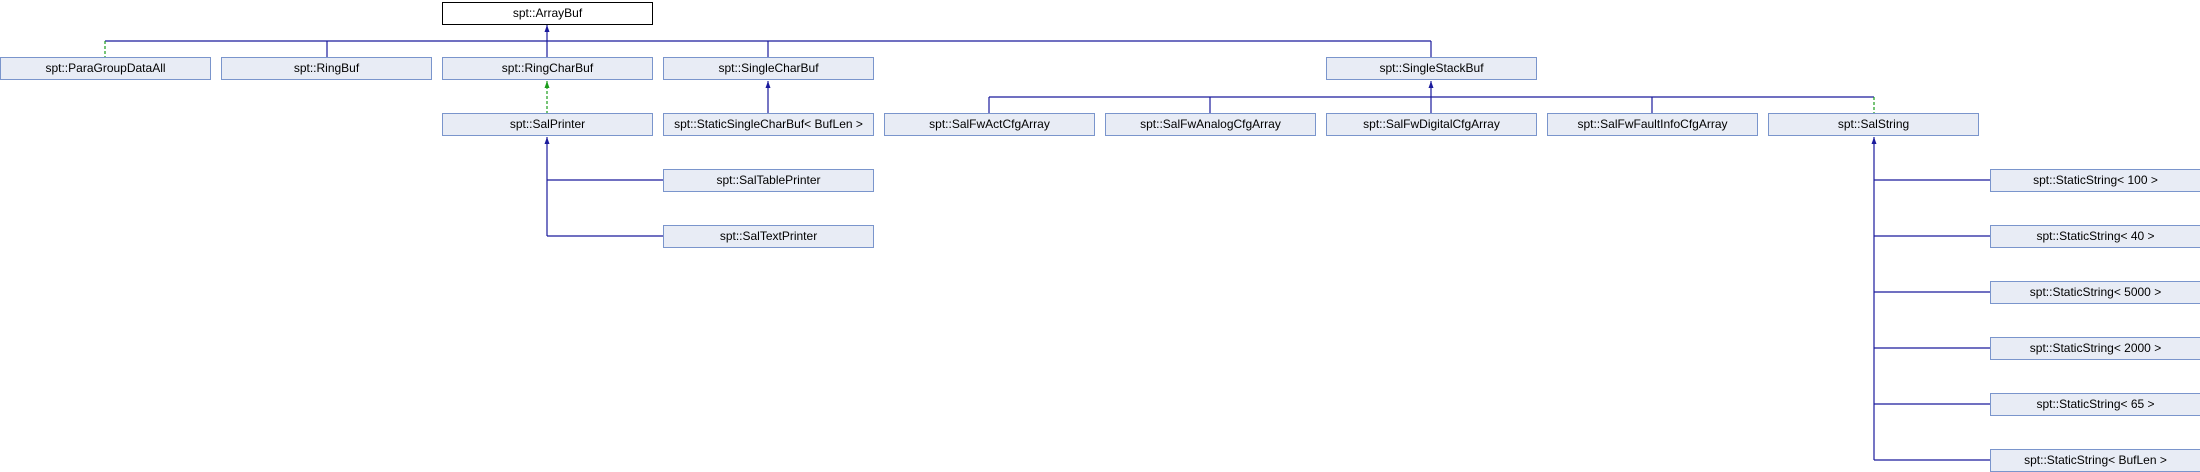 Image resolution: width=2200 pixels, height=472 pixels. I want to click on class-node-staticstring2000: spt::StaticString< 2000 >, so click(2095, 348).